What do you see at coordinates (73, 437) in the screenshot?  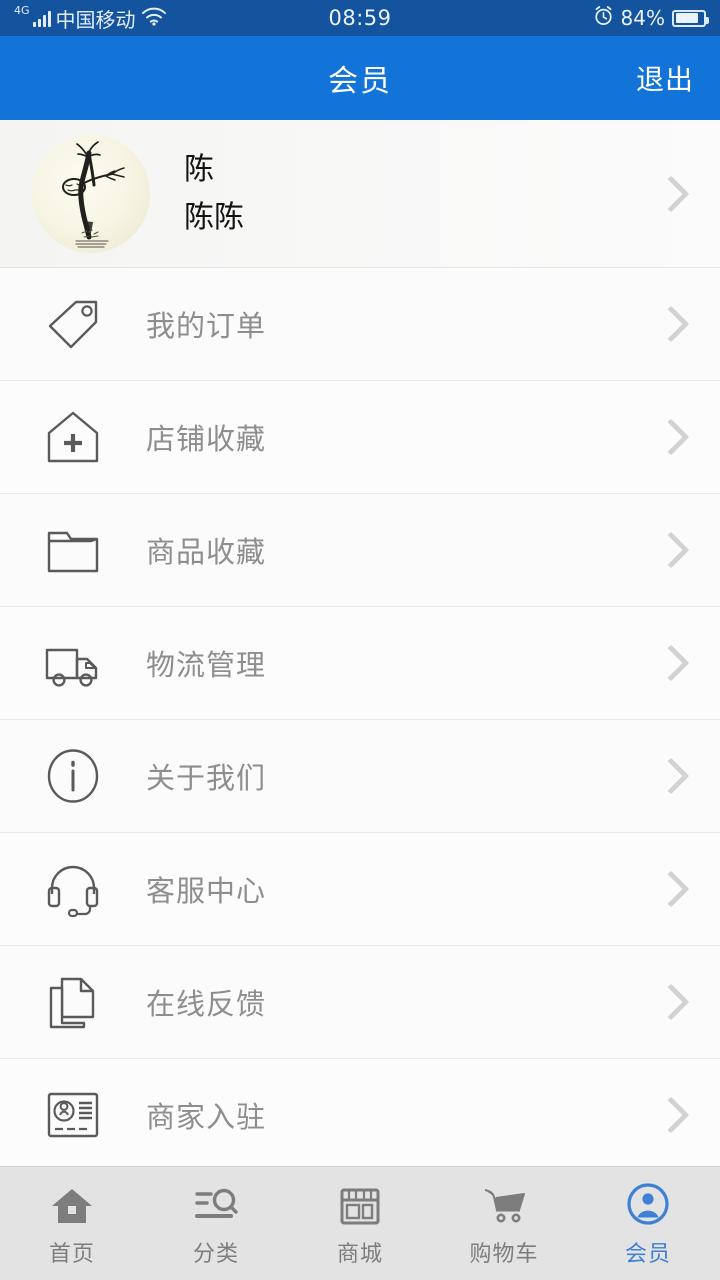 I see `house-plus-icon` at bounding box center [73, 437].